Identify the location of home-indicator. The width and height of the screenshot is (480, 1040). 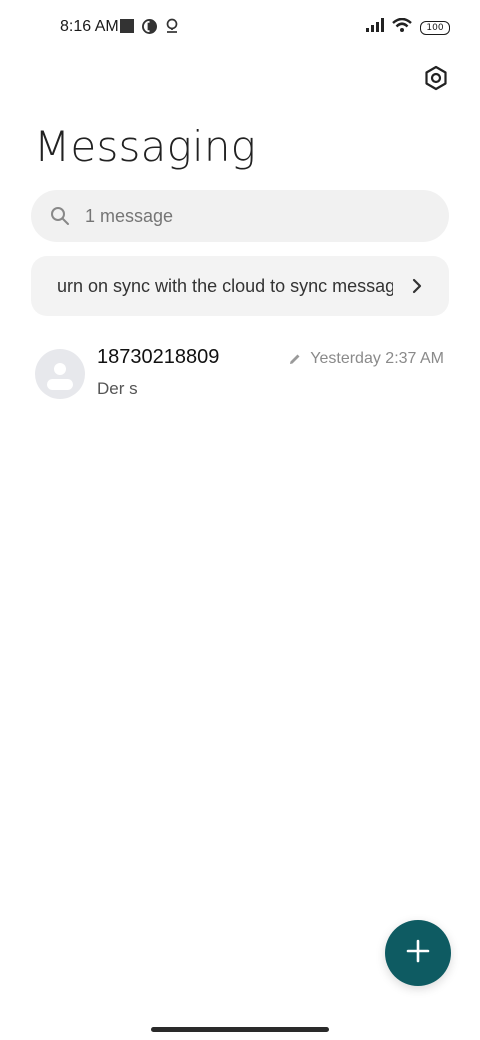
(240, 1029).